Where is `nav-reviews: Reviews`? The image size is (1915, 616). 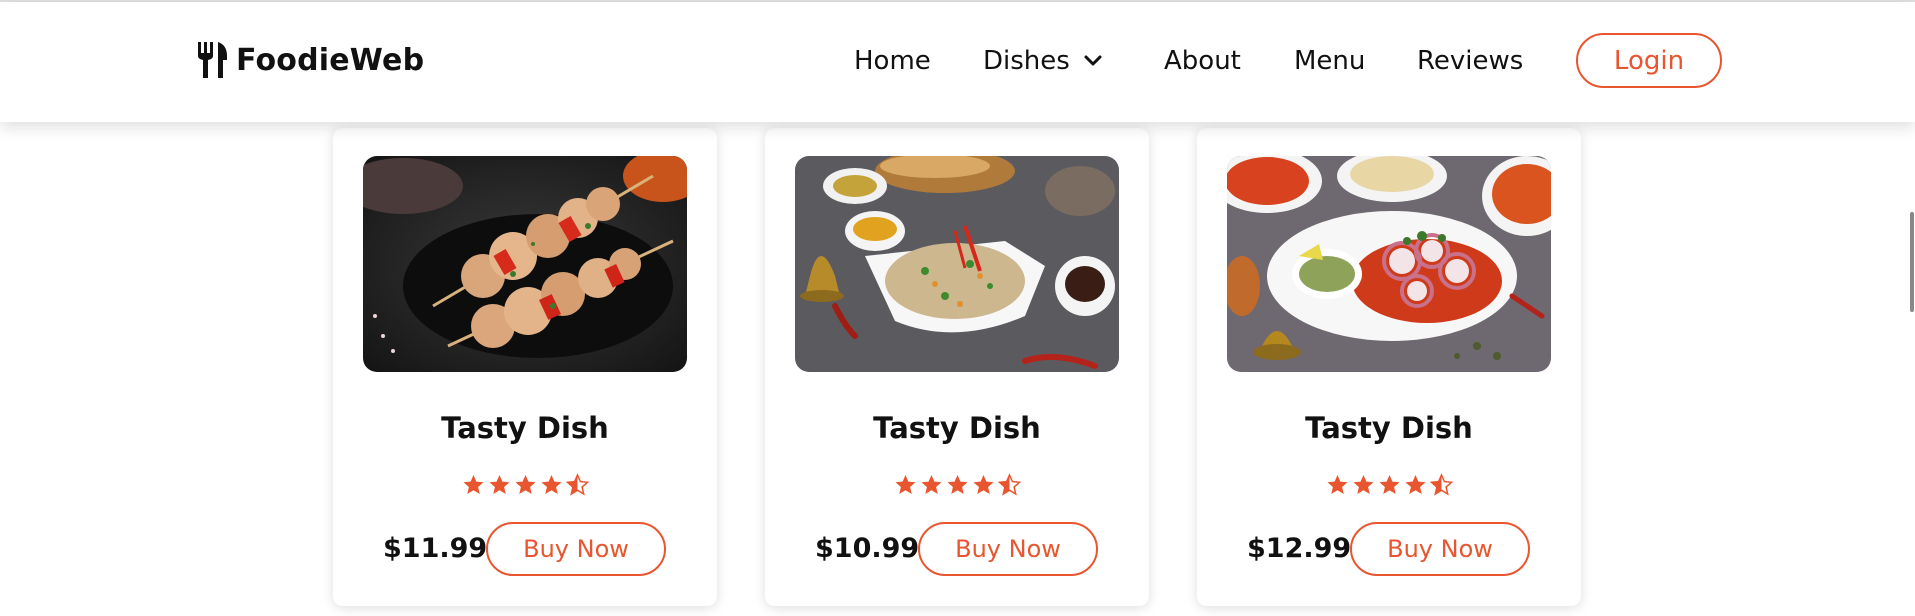
nav-reviews: Reviews is located at coordinates (1470, 61).